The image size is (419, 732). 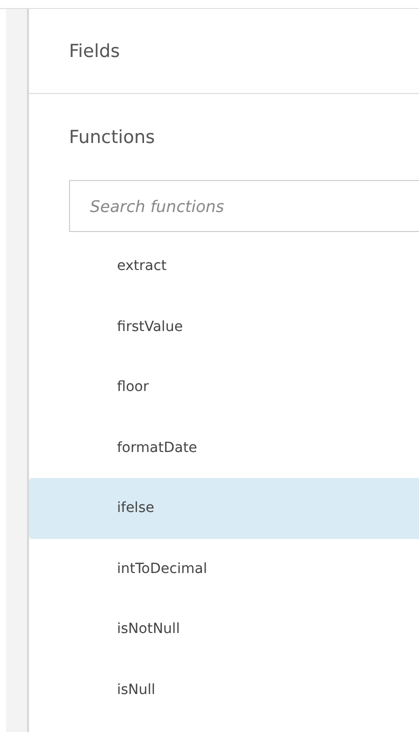 What do you see at coordinates (224, 326) in the screenshot?
I see `function-item: firstValue` at bounding box center [224, 326].